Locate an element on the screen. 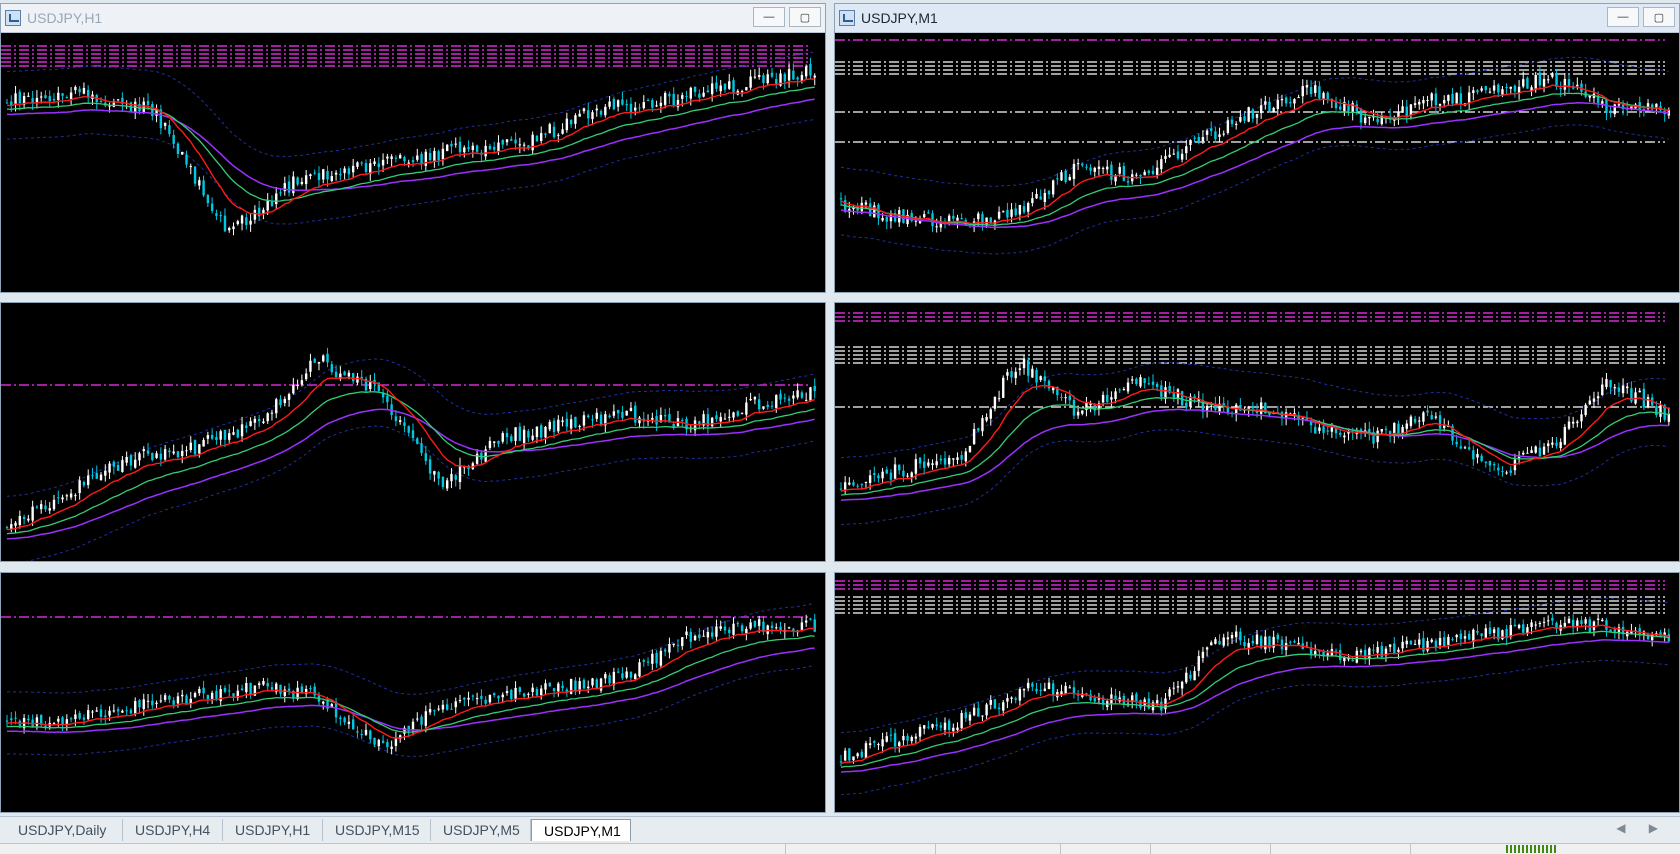  tab-usdjpy-m15: USDJPY,M15 is located at coordinates (377, 830).